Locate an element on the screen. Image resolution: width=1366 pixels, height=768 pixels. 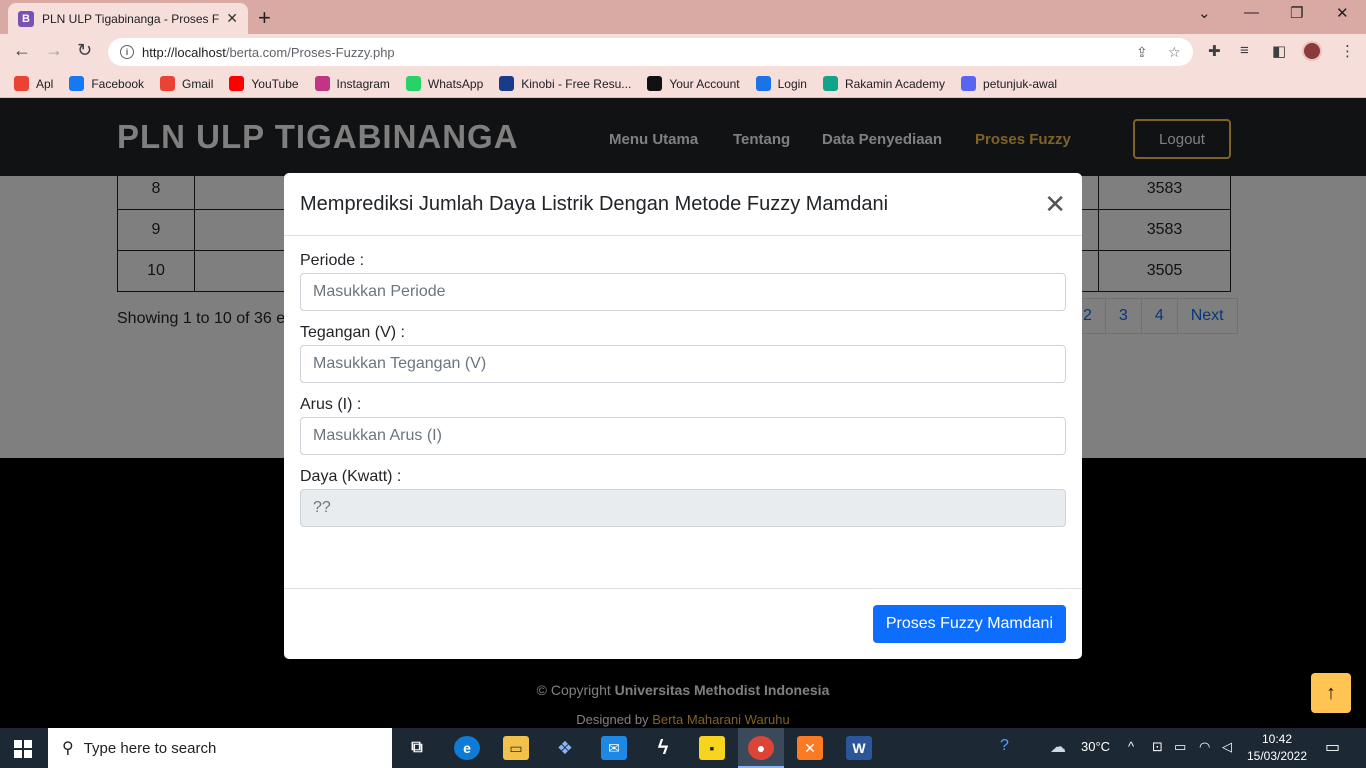
modal-close-icon: ✕ is located at coordinates (1055, 204).